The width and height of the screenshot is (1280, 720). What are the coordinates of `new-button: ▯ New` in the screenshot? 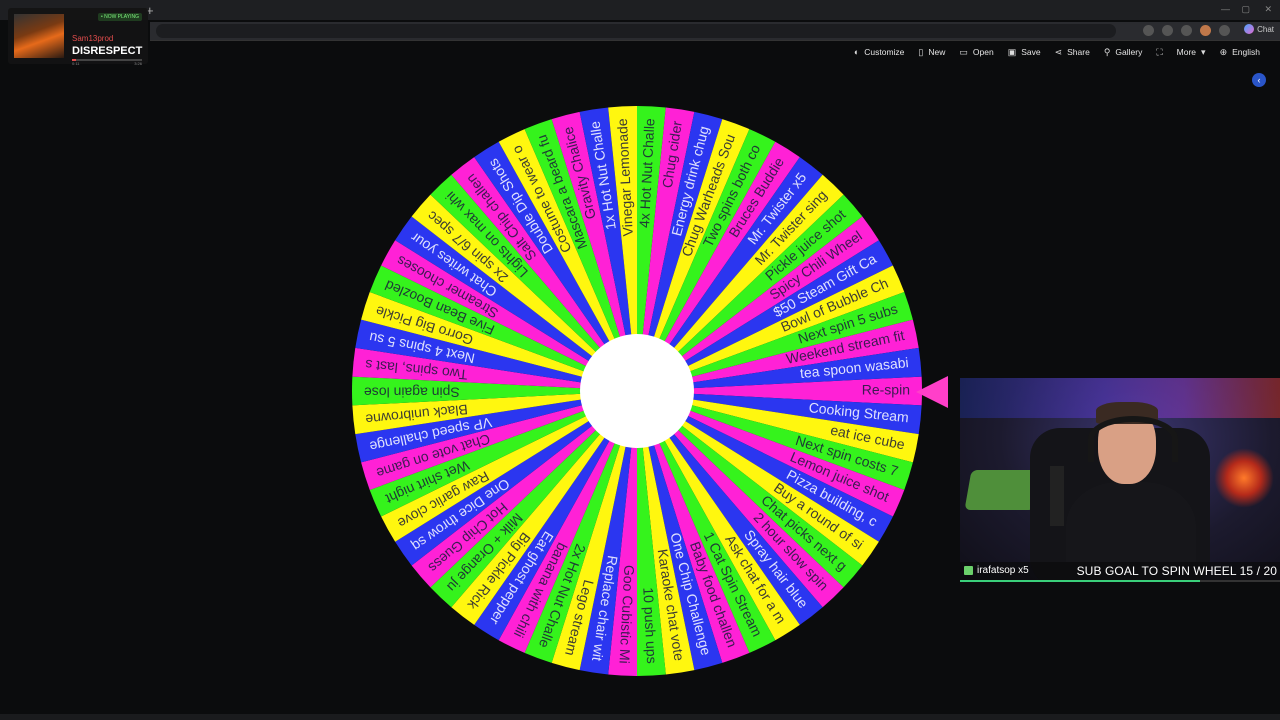 It's located at (931, 52).